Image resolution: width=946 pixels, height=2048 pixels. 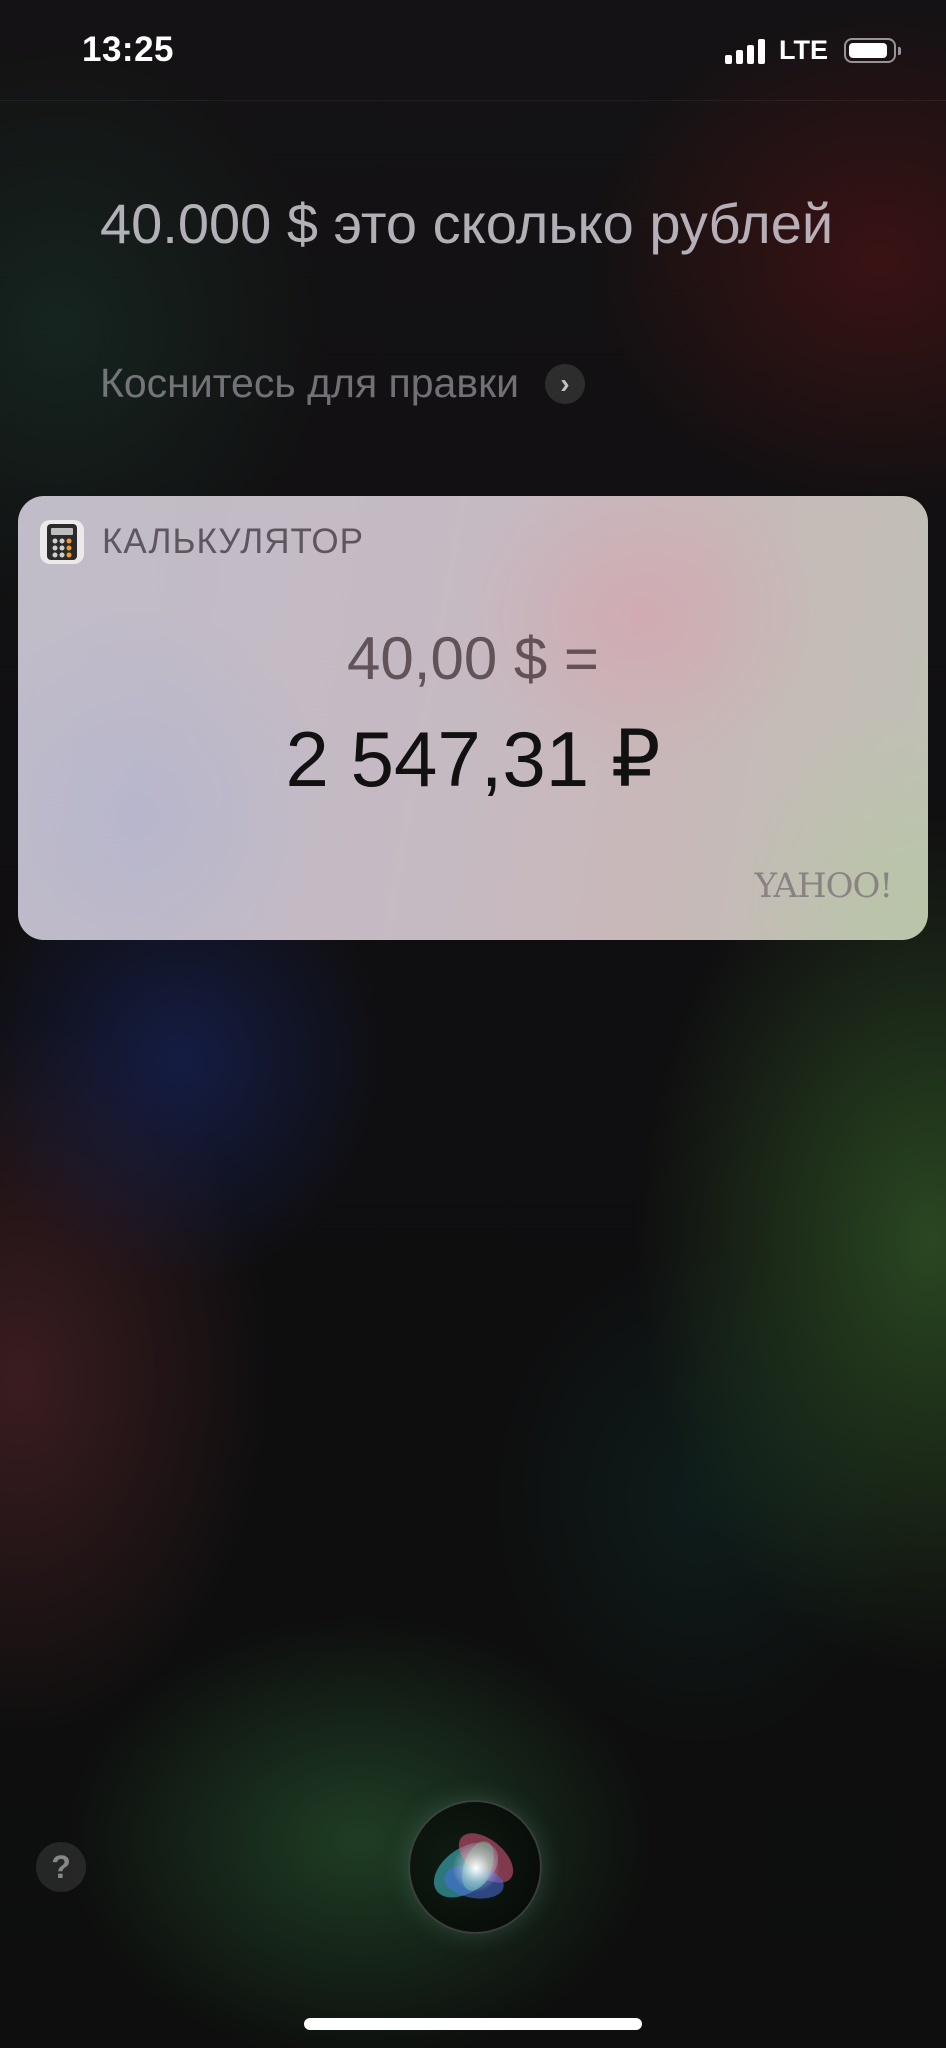 What do you see at coordinates (233, 541) in the screenshot?
I see `app-name-label: КАЛЬКУЛЯТОР` at bounding box center [233, 541].